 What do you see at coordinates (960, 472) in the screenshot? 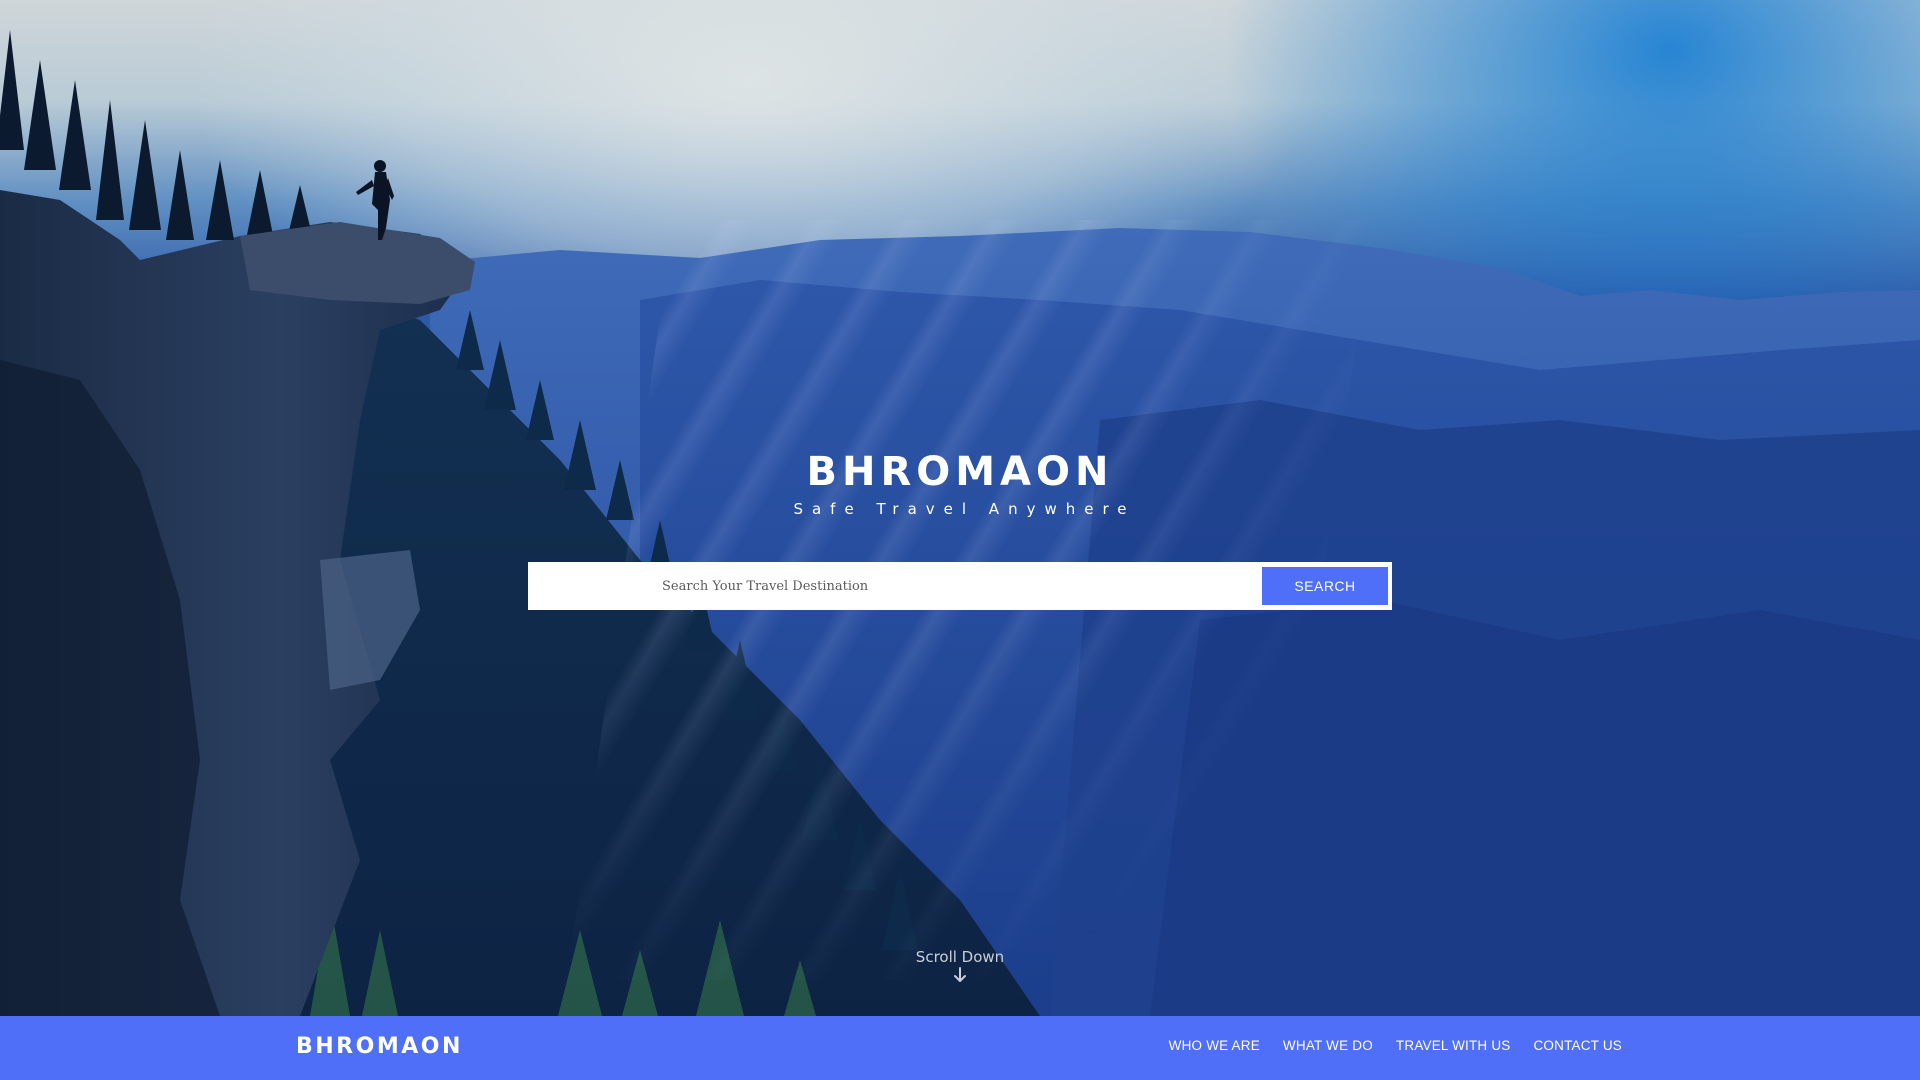
I see `brand-title: BHROMAON` at bounding box center [960, 472].